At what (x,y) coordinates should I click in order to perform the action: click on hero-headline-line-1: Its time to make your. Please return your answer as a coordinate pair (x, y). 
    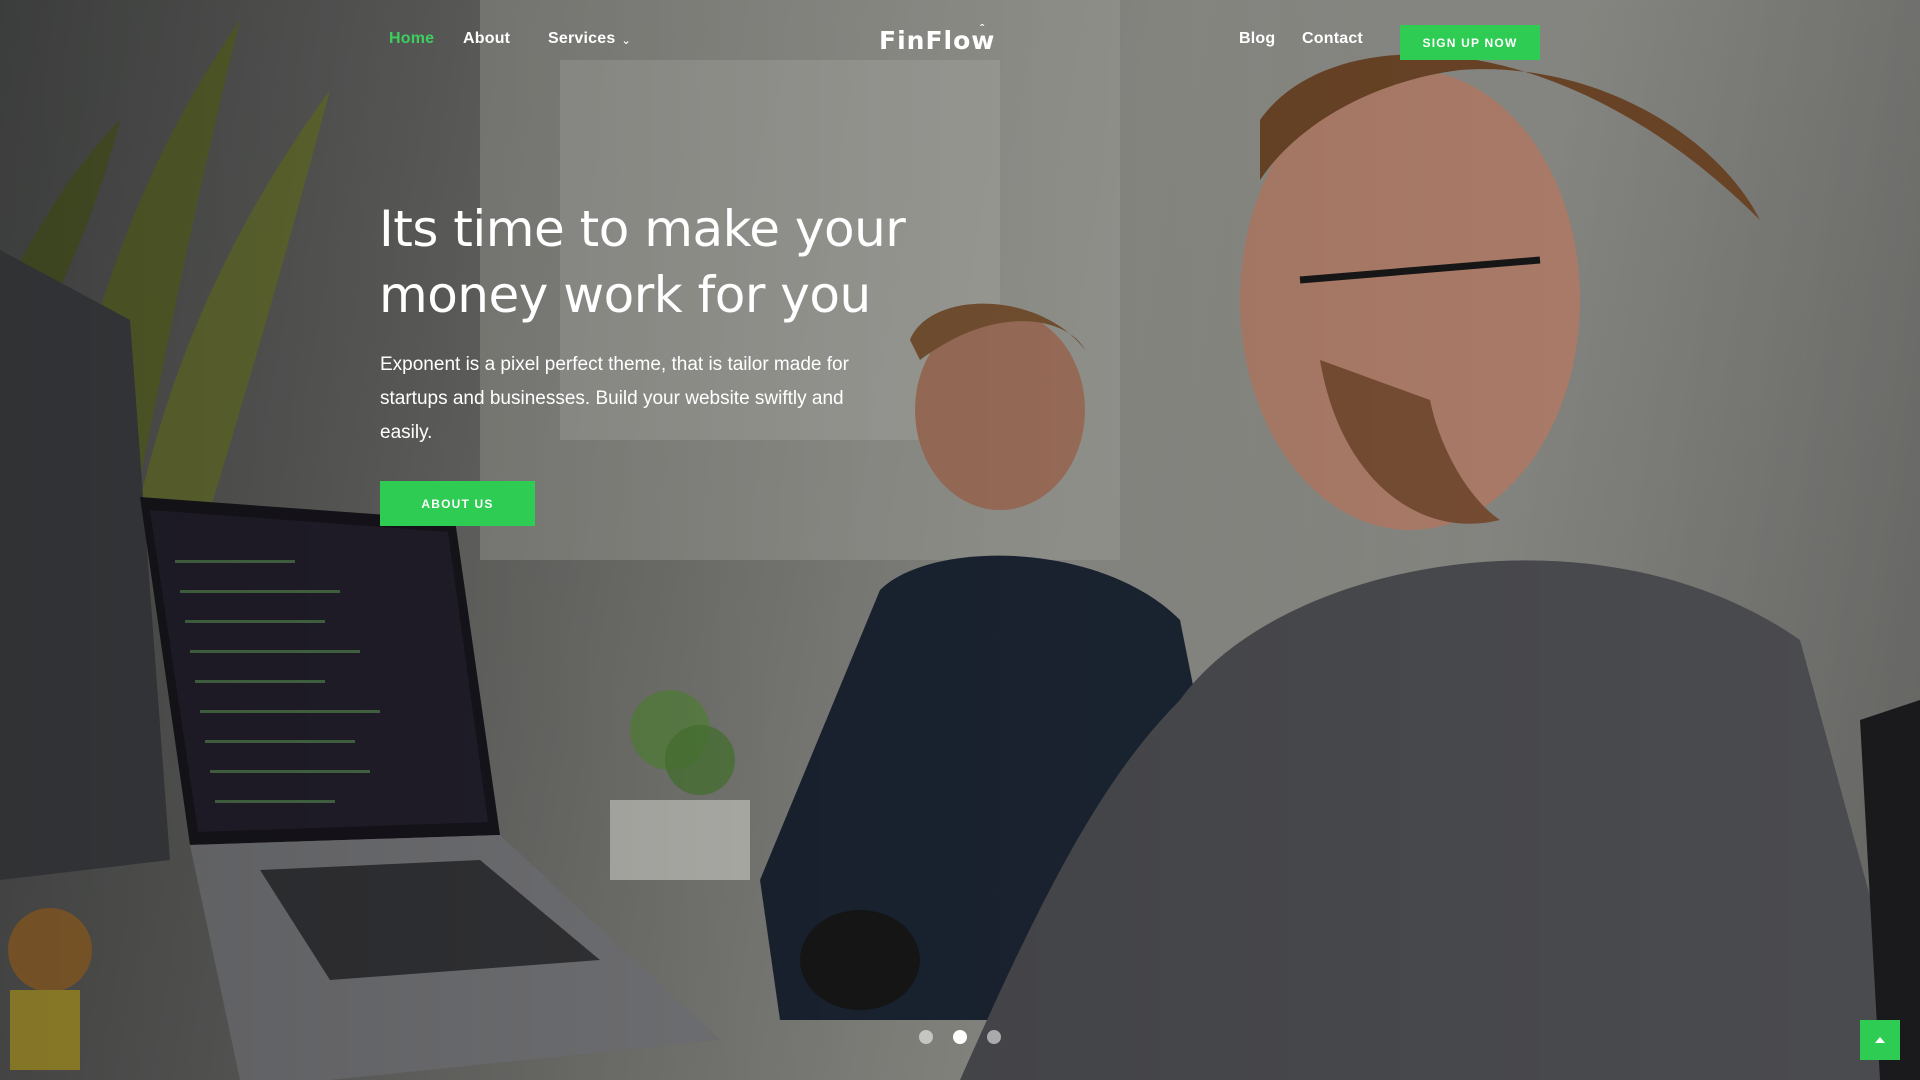
    Looking at the image, I should click on (642, 229).